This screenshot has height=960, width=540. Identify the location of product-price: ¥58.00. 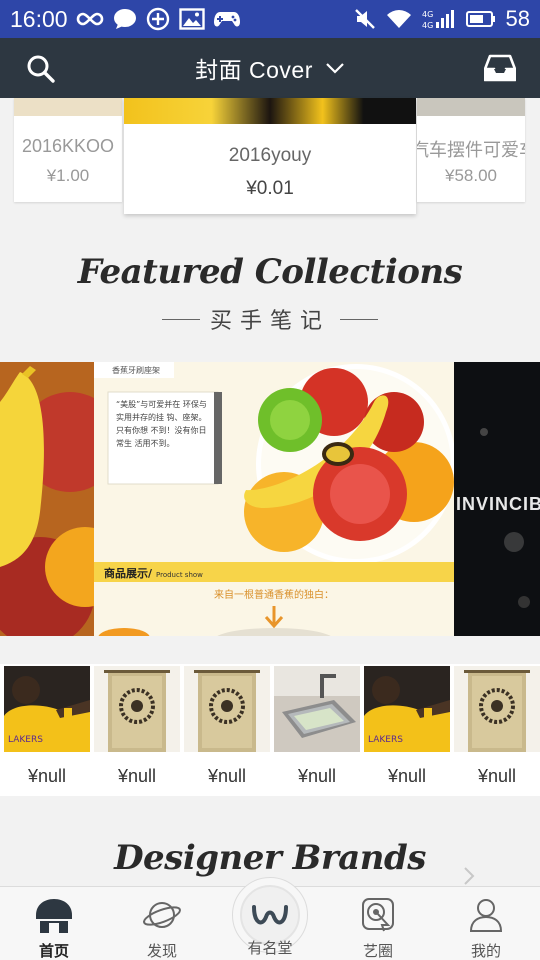
(471, 175).